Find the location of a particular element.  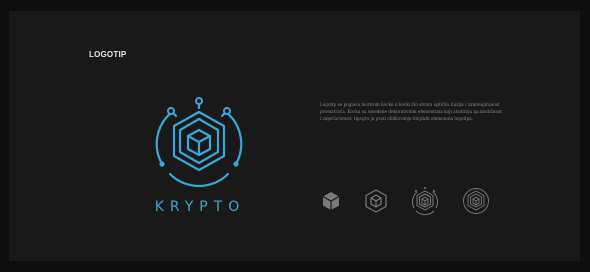

cube-ornate-thin-icon is located at coordinates (476, 201).